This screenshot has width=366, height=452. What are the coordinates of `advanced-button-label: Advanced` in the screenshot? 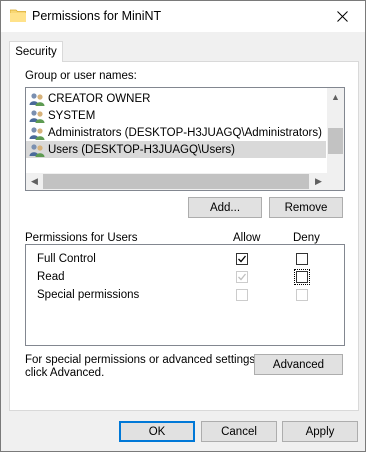 It's located at (298, 364).